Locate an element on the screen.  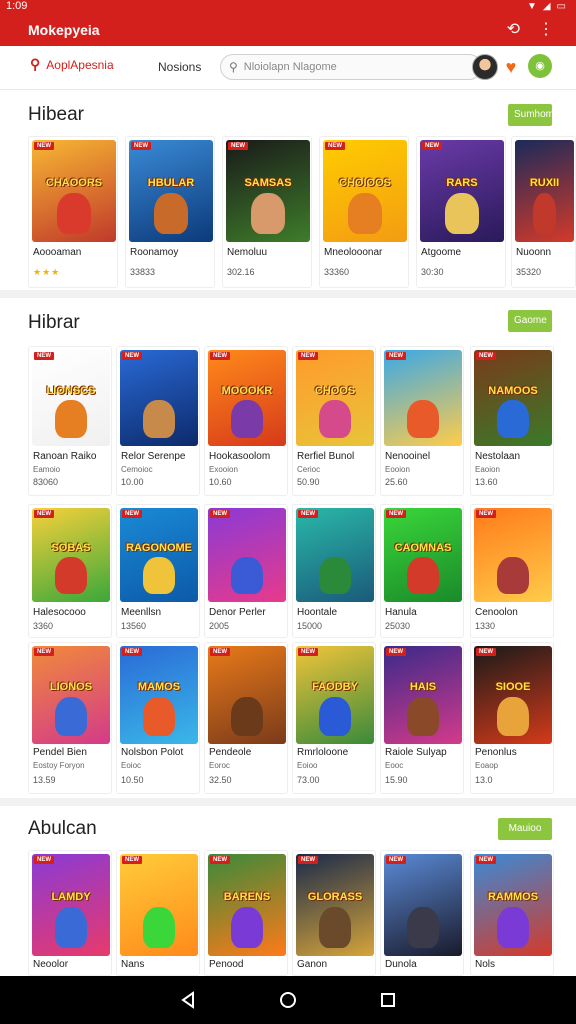
game-card: NEW Nans is located at coordinates (158, 913).